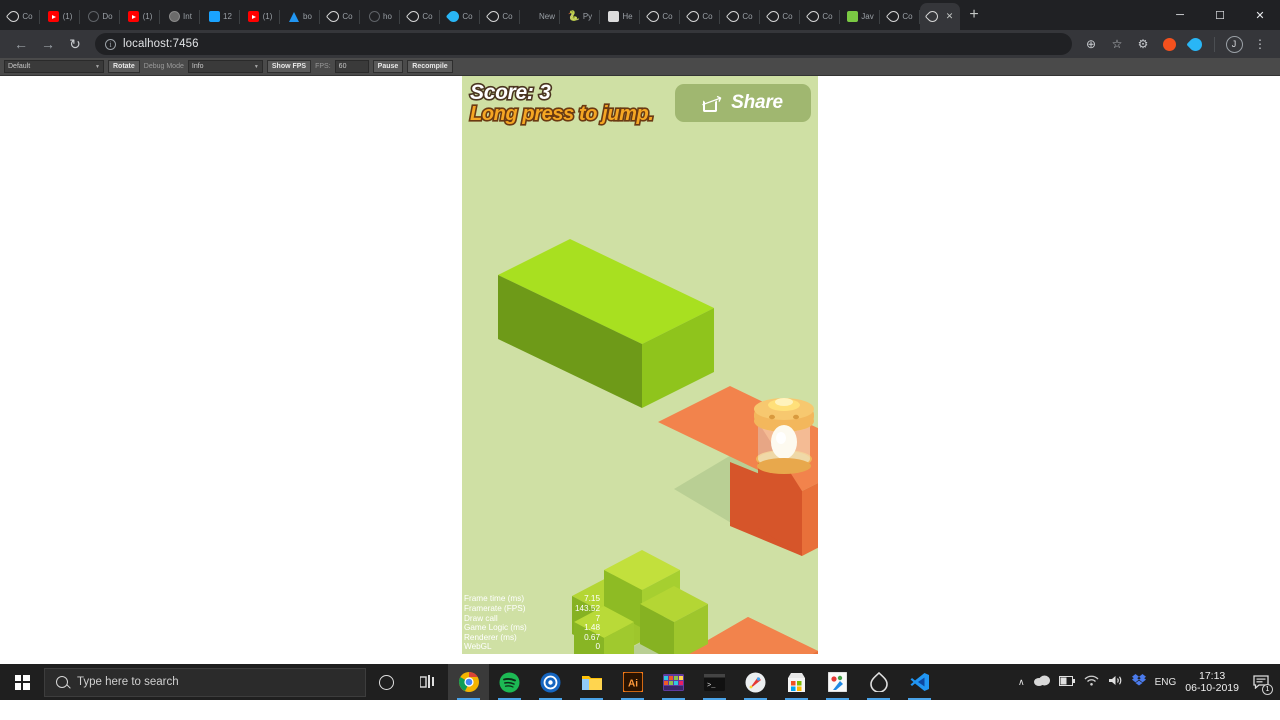  What do you see at coordinates (587, 16) in the screenshot?
I see `browser-tab-title: Py` at bounding box center [587, 16].